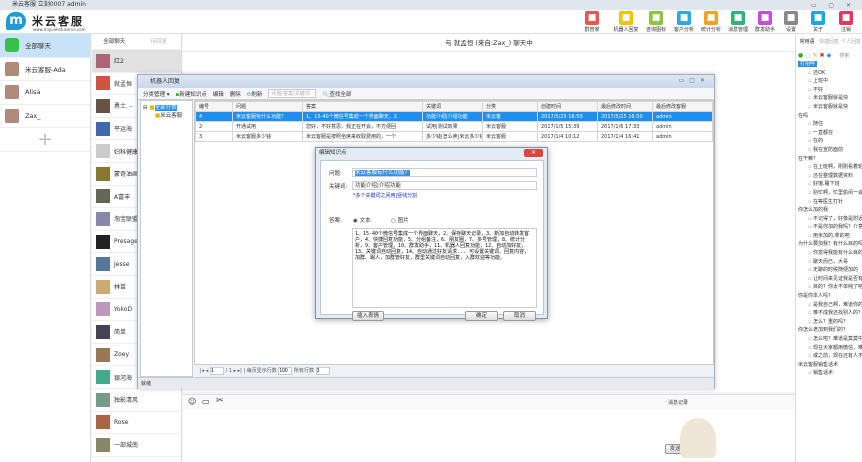 The image size is (862, 462). What do you see at coordinates (830, 348) in the screenshot?
I see `reply-item: 现在大家都用微信，难免你也会加到我们同事` at bounding box center [830, 348].